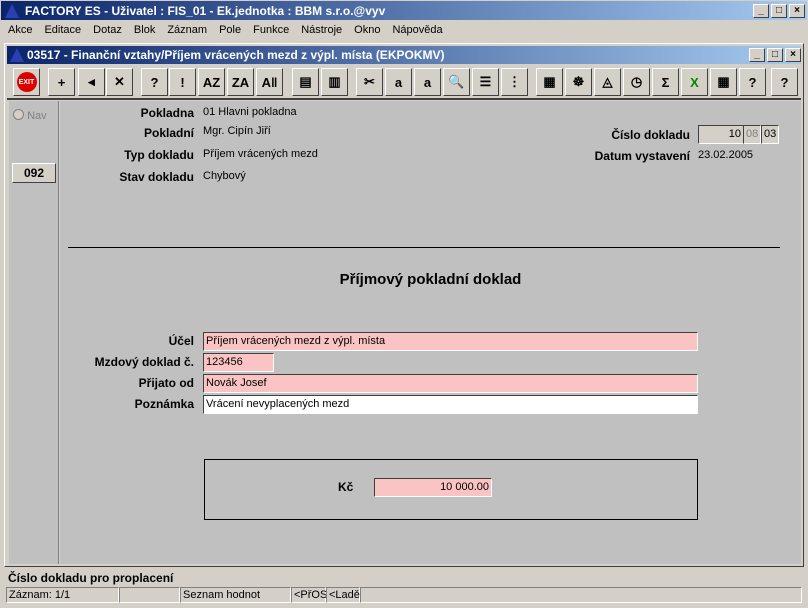 The height and width of the screenshot is (608, 808). I want to click on app-window-controls: _ □ ×, so click(779, 11).